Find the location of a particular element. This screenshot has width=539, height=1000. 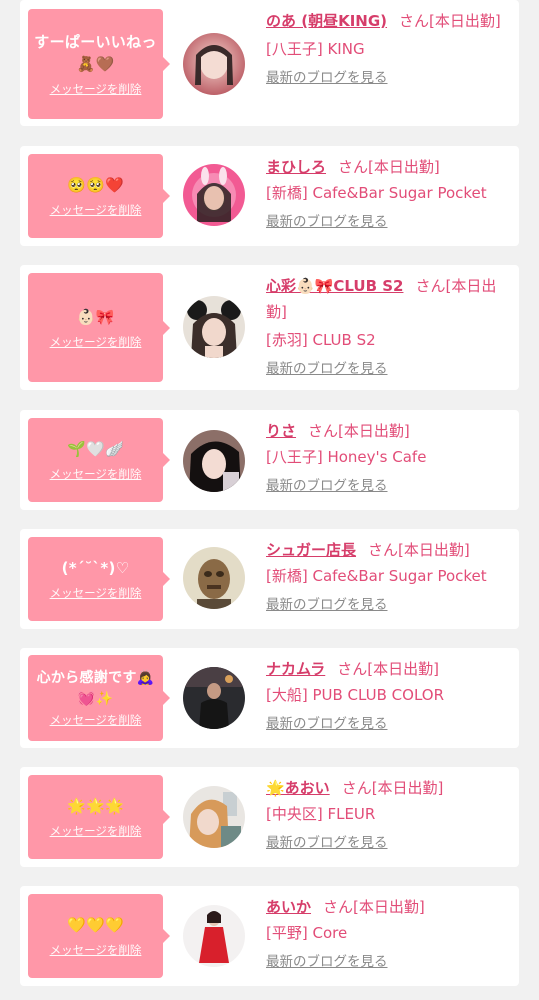

shop-name: [平野] Core is located at coordinates (307, 933).